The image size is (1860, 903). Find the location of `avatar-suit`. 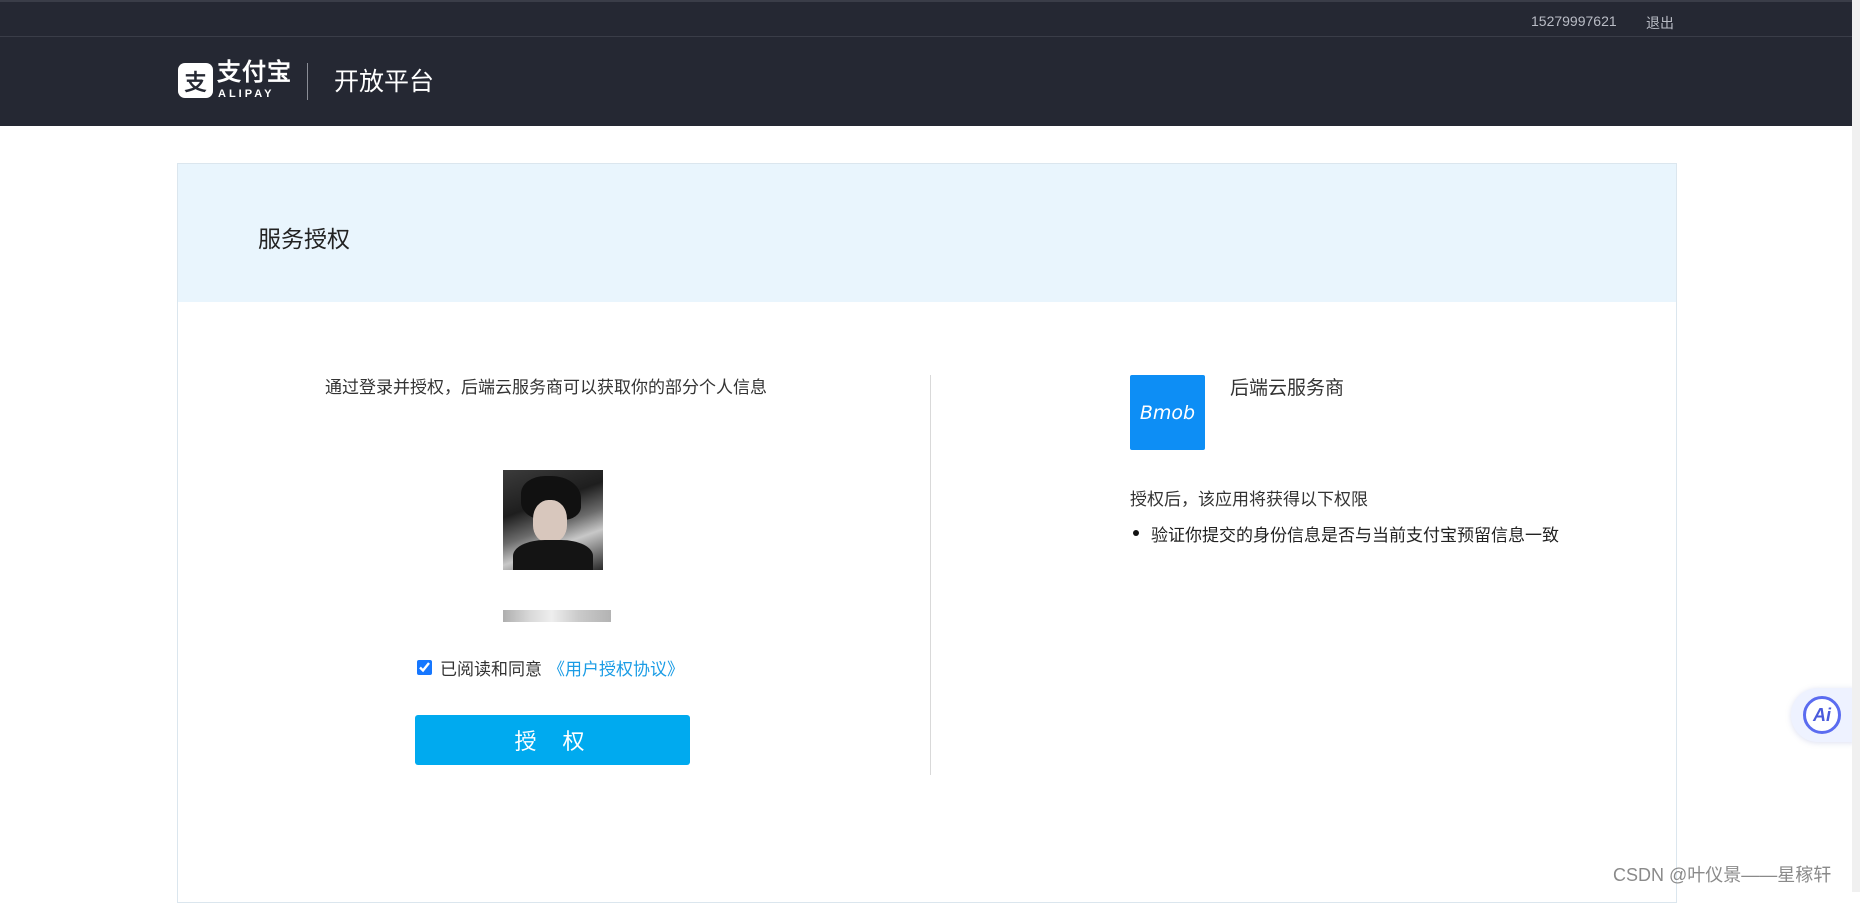

avatar-suit is located at coordinates (553, 555).